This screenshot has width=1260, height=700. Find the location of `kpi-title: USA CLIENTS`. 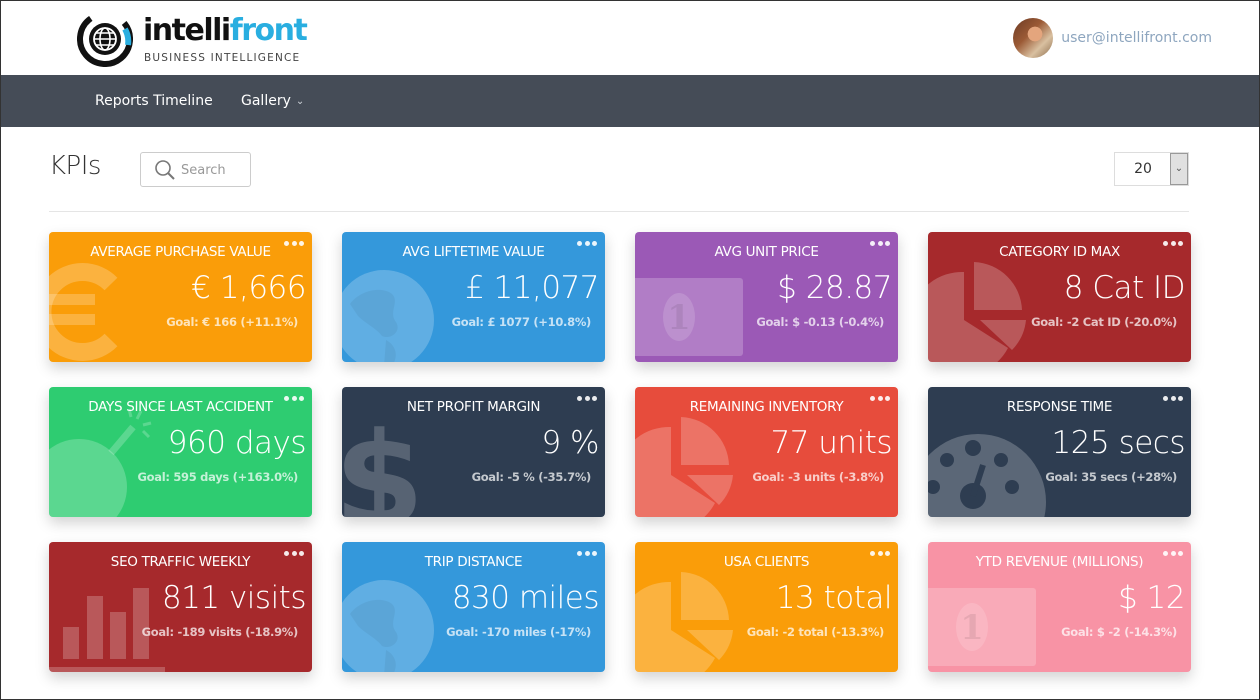

kpi-title: USA CLIENTS is located at coordinates (766, 562).